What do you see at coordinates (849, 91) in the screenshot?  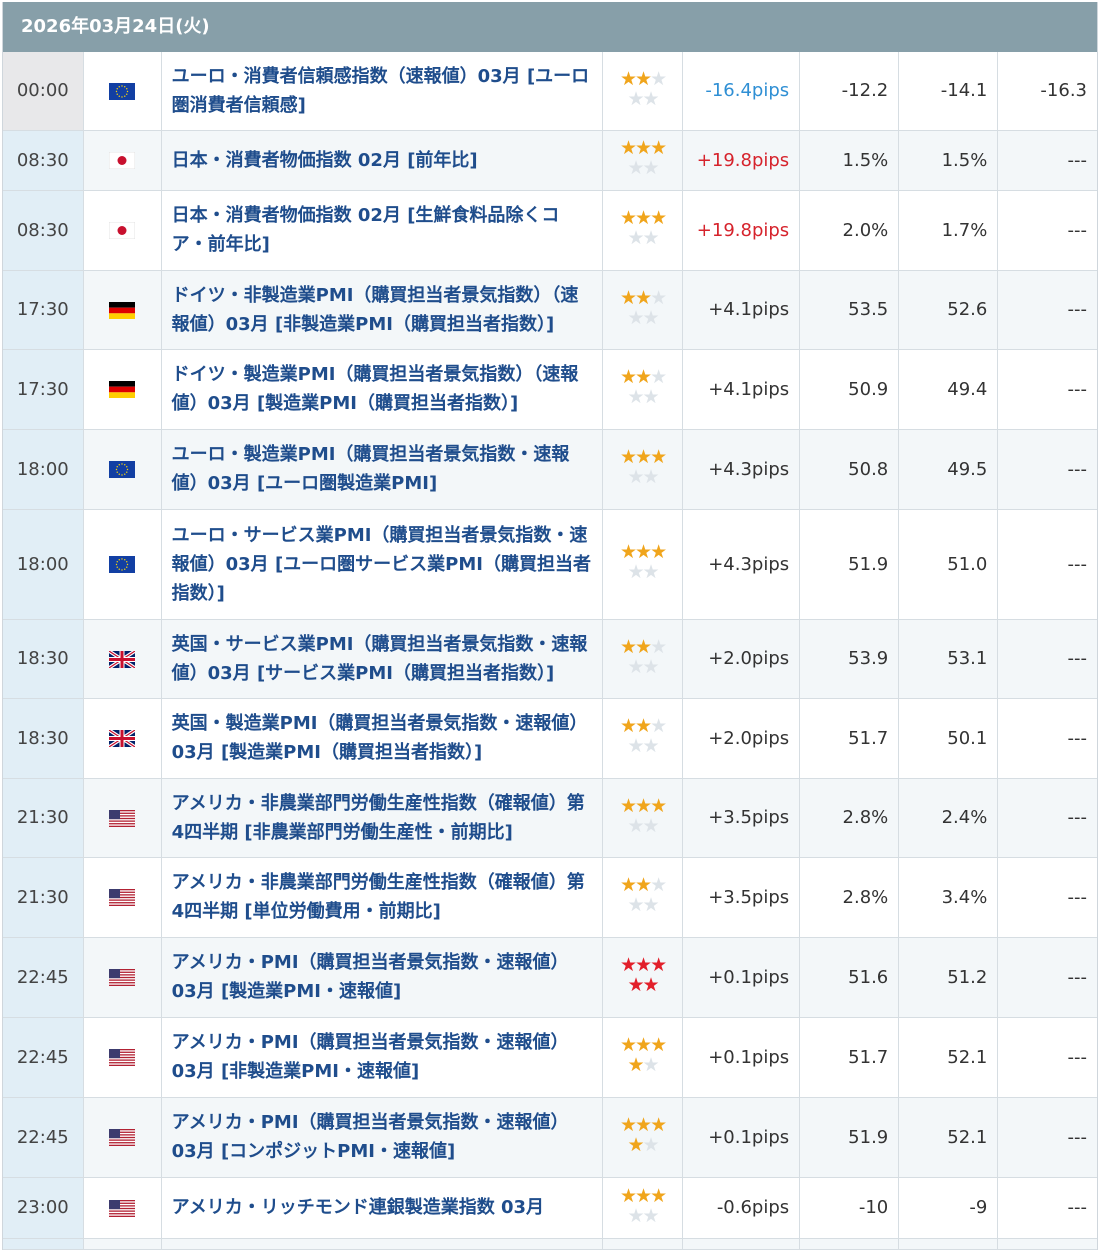 I see `result-value: -12.2` at bounding box center [849, 91].